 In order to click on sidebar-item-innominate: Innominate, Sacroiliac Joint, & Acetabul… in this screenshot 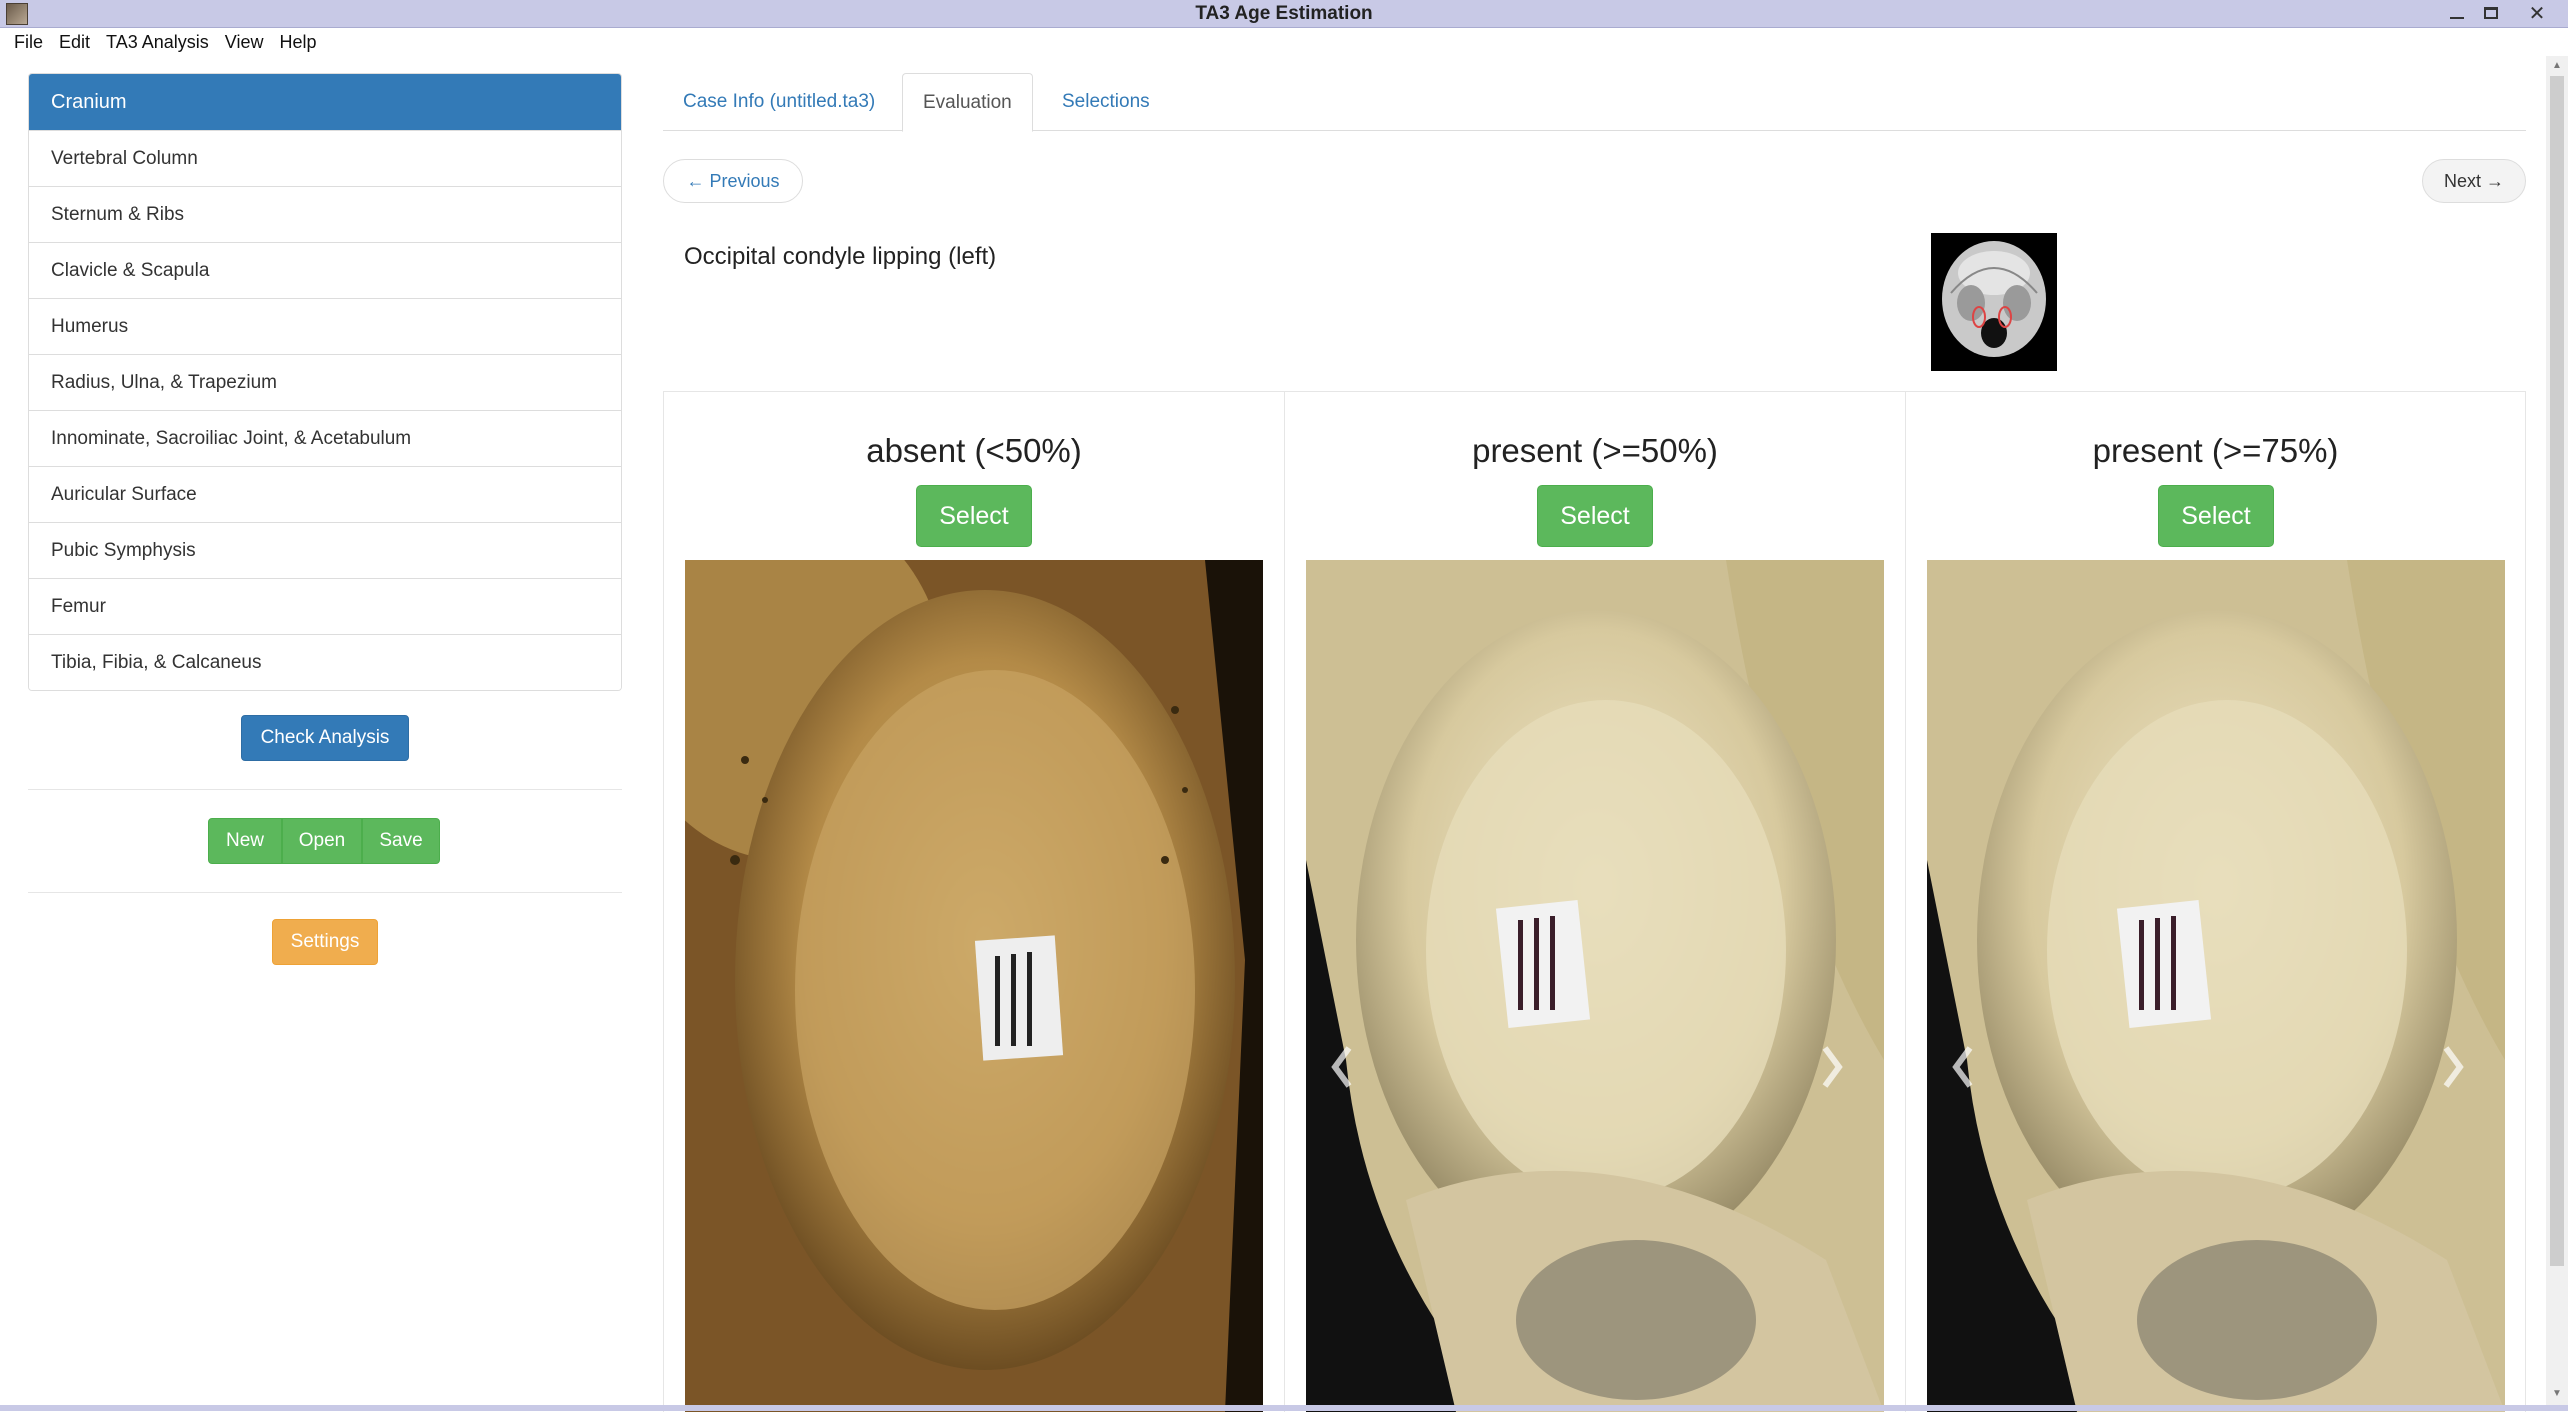, I will do `click(325, 438)`.